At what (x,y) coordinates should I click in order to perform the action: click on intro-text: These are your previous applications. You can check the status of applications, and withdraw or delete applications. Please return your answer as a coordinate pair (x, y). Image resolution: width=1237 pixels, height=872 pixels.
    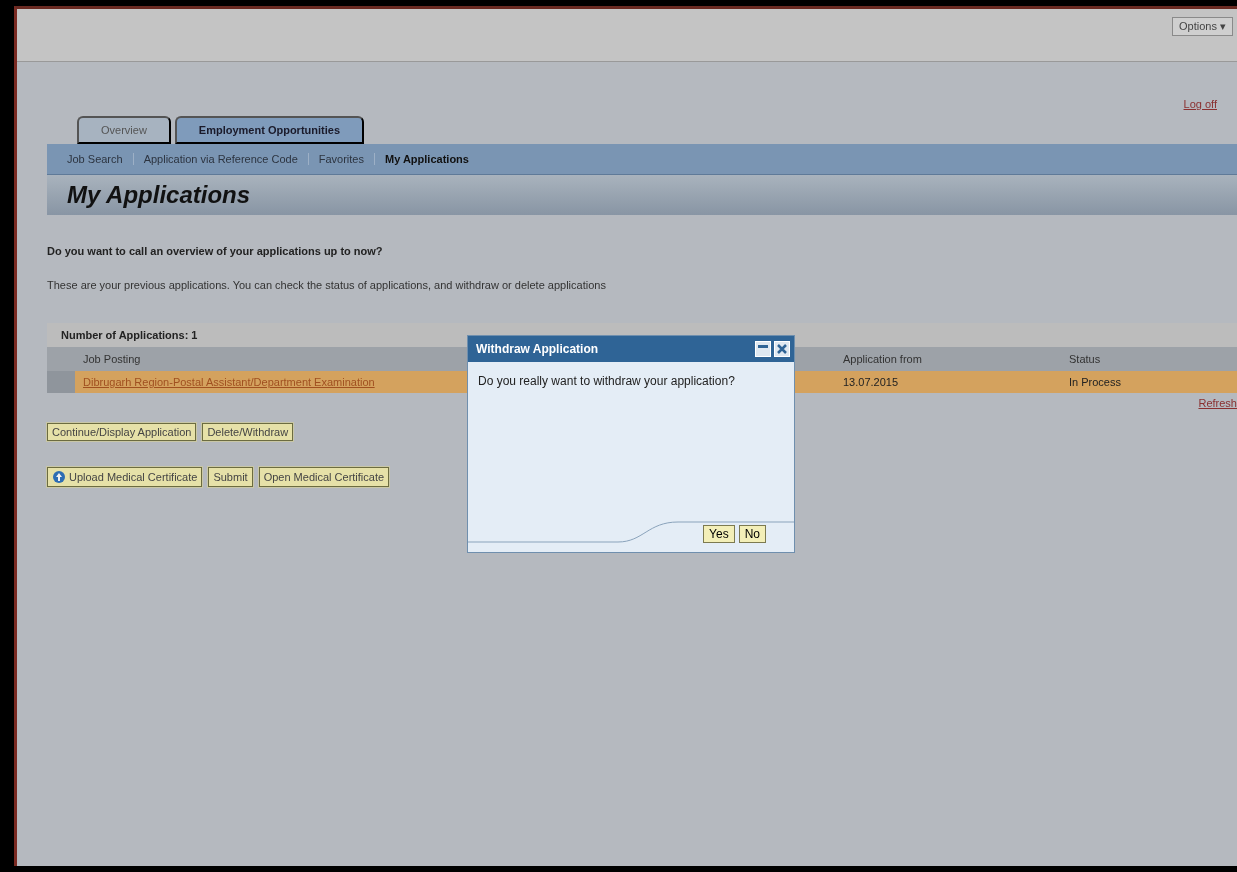
    Looking at the image, I should click on (327, 285).